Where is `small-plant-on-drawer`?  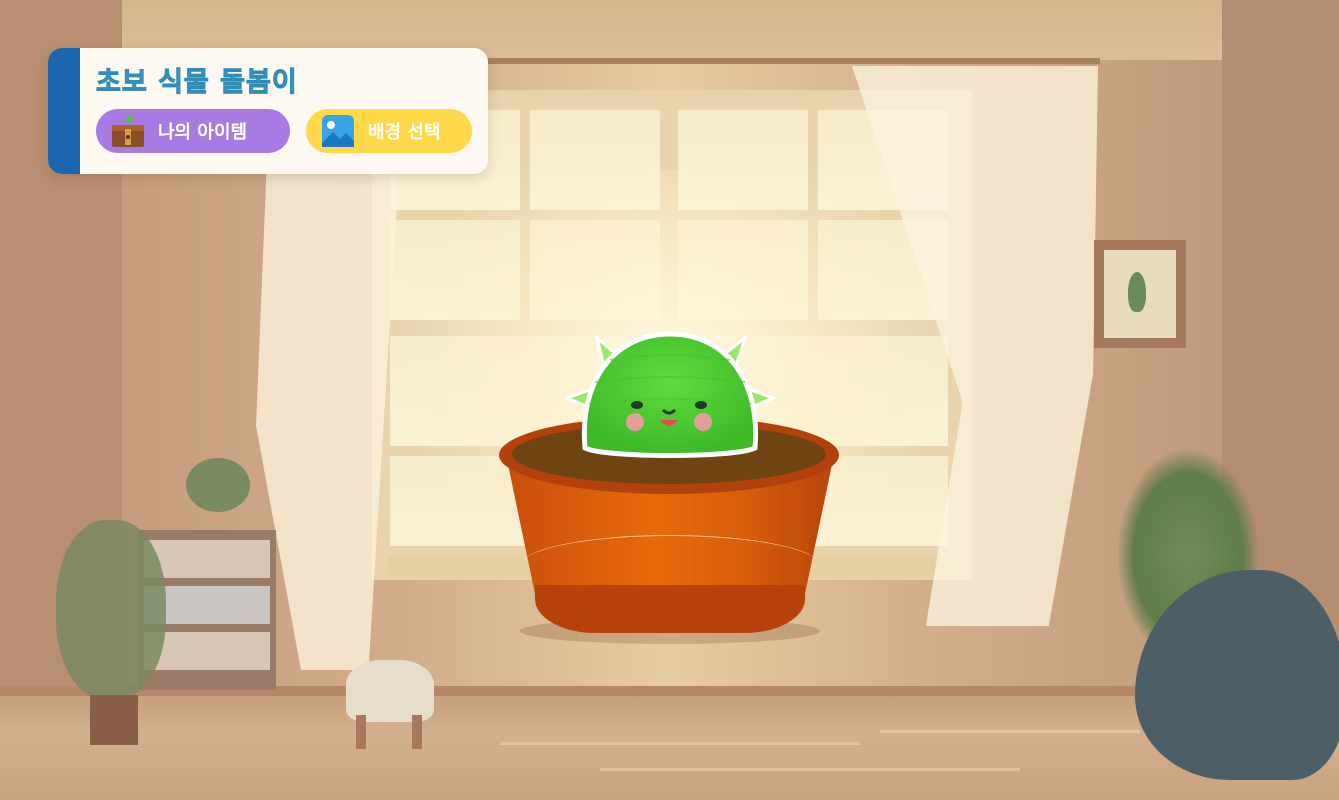
small-plant-on-drawer is located at coordinates (218, 485).